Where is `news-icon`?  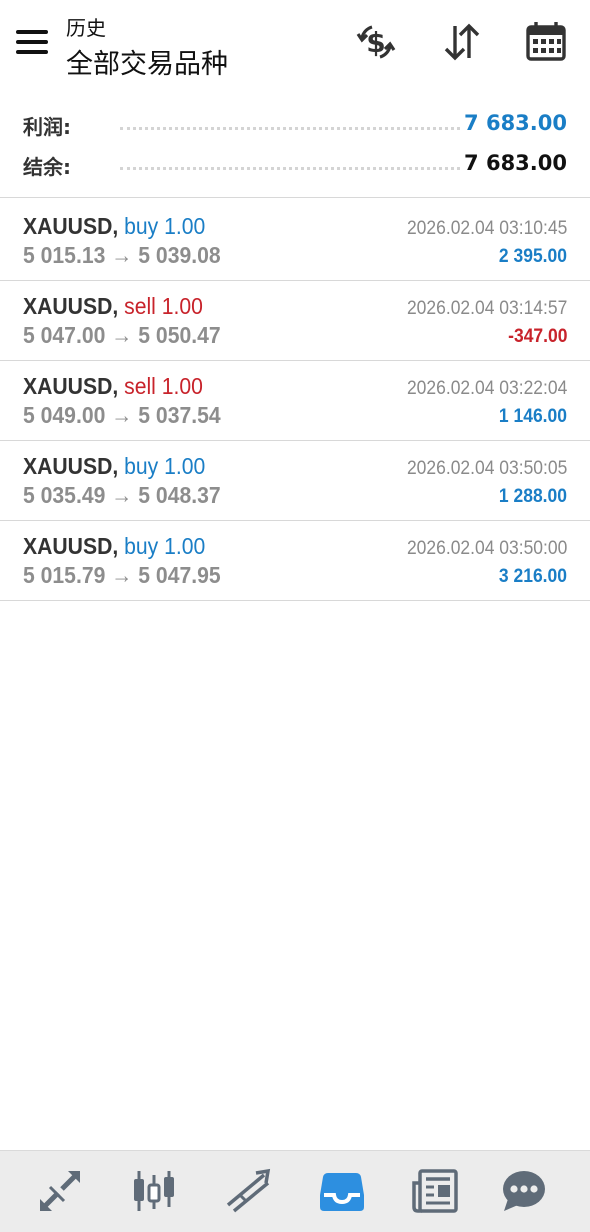 news-icon is located at coordinates (436, 1191).